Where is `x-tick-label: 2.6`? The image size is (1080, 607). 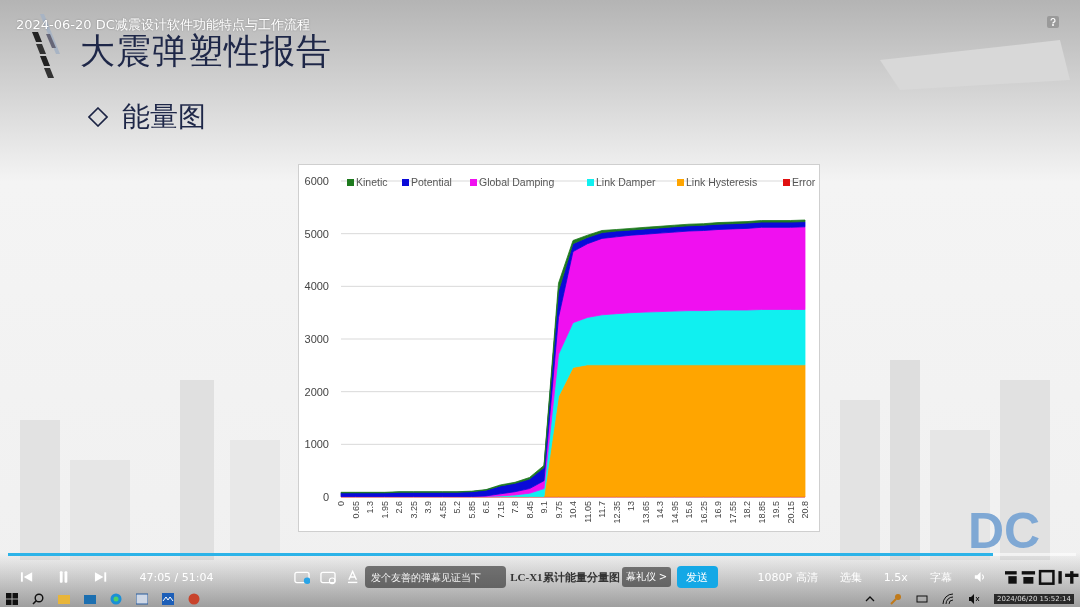 x-tick-label: 2.6 is located at coordinates (399, 507).